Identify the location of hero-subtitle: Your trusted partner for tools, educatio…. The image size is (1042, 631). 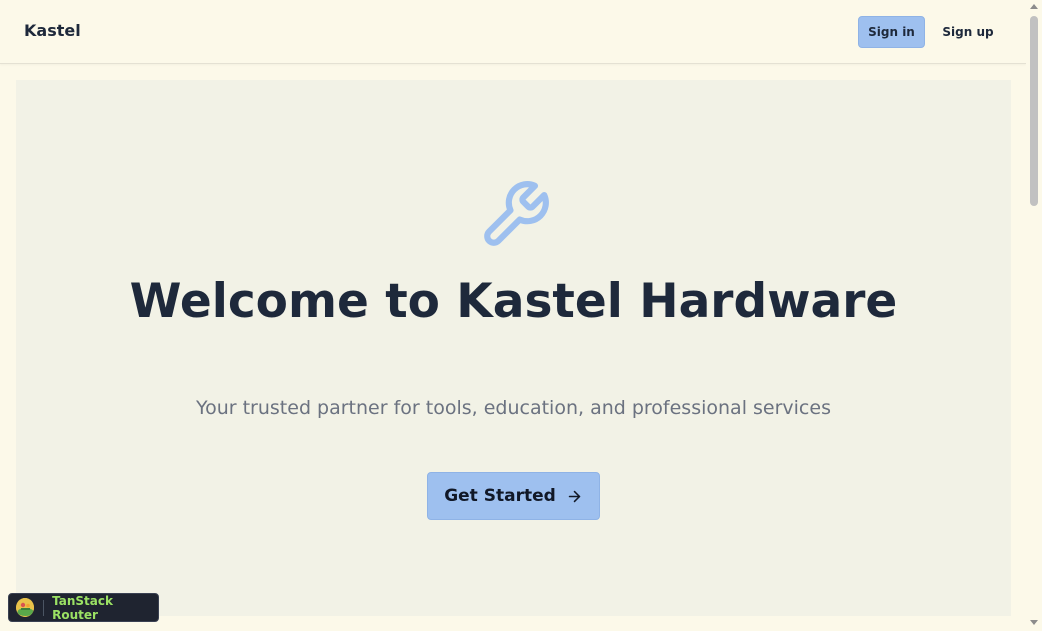
(513, 408).